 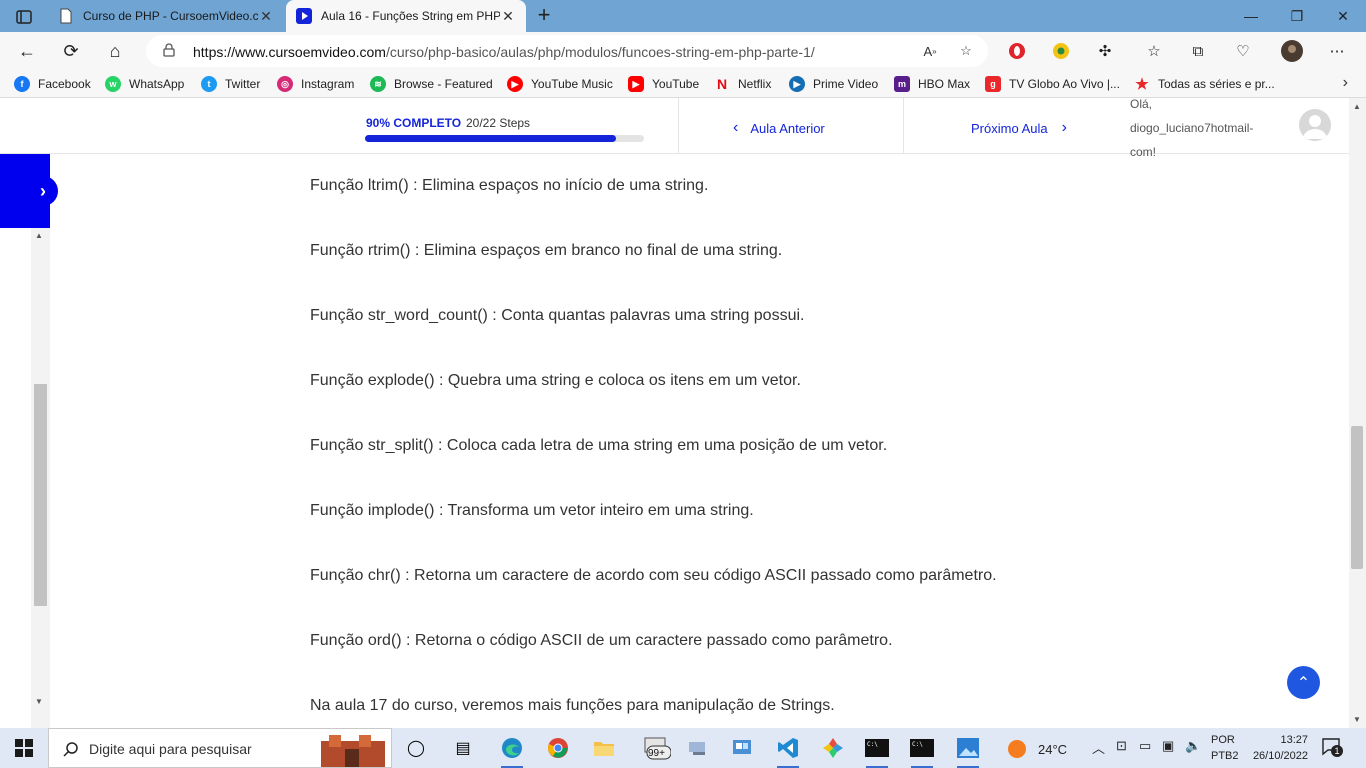 I want to click on favorite-twitter: t Twitter, so click(x=230, y=84).